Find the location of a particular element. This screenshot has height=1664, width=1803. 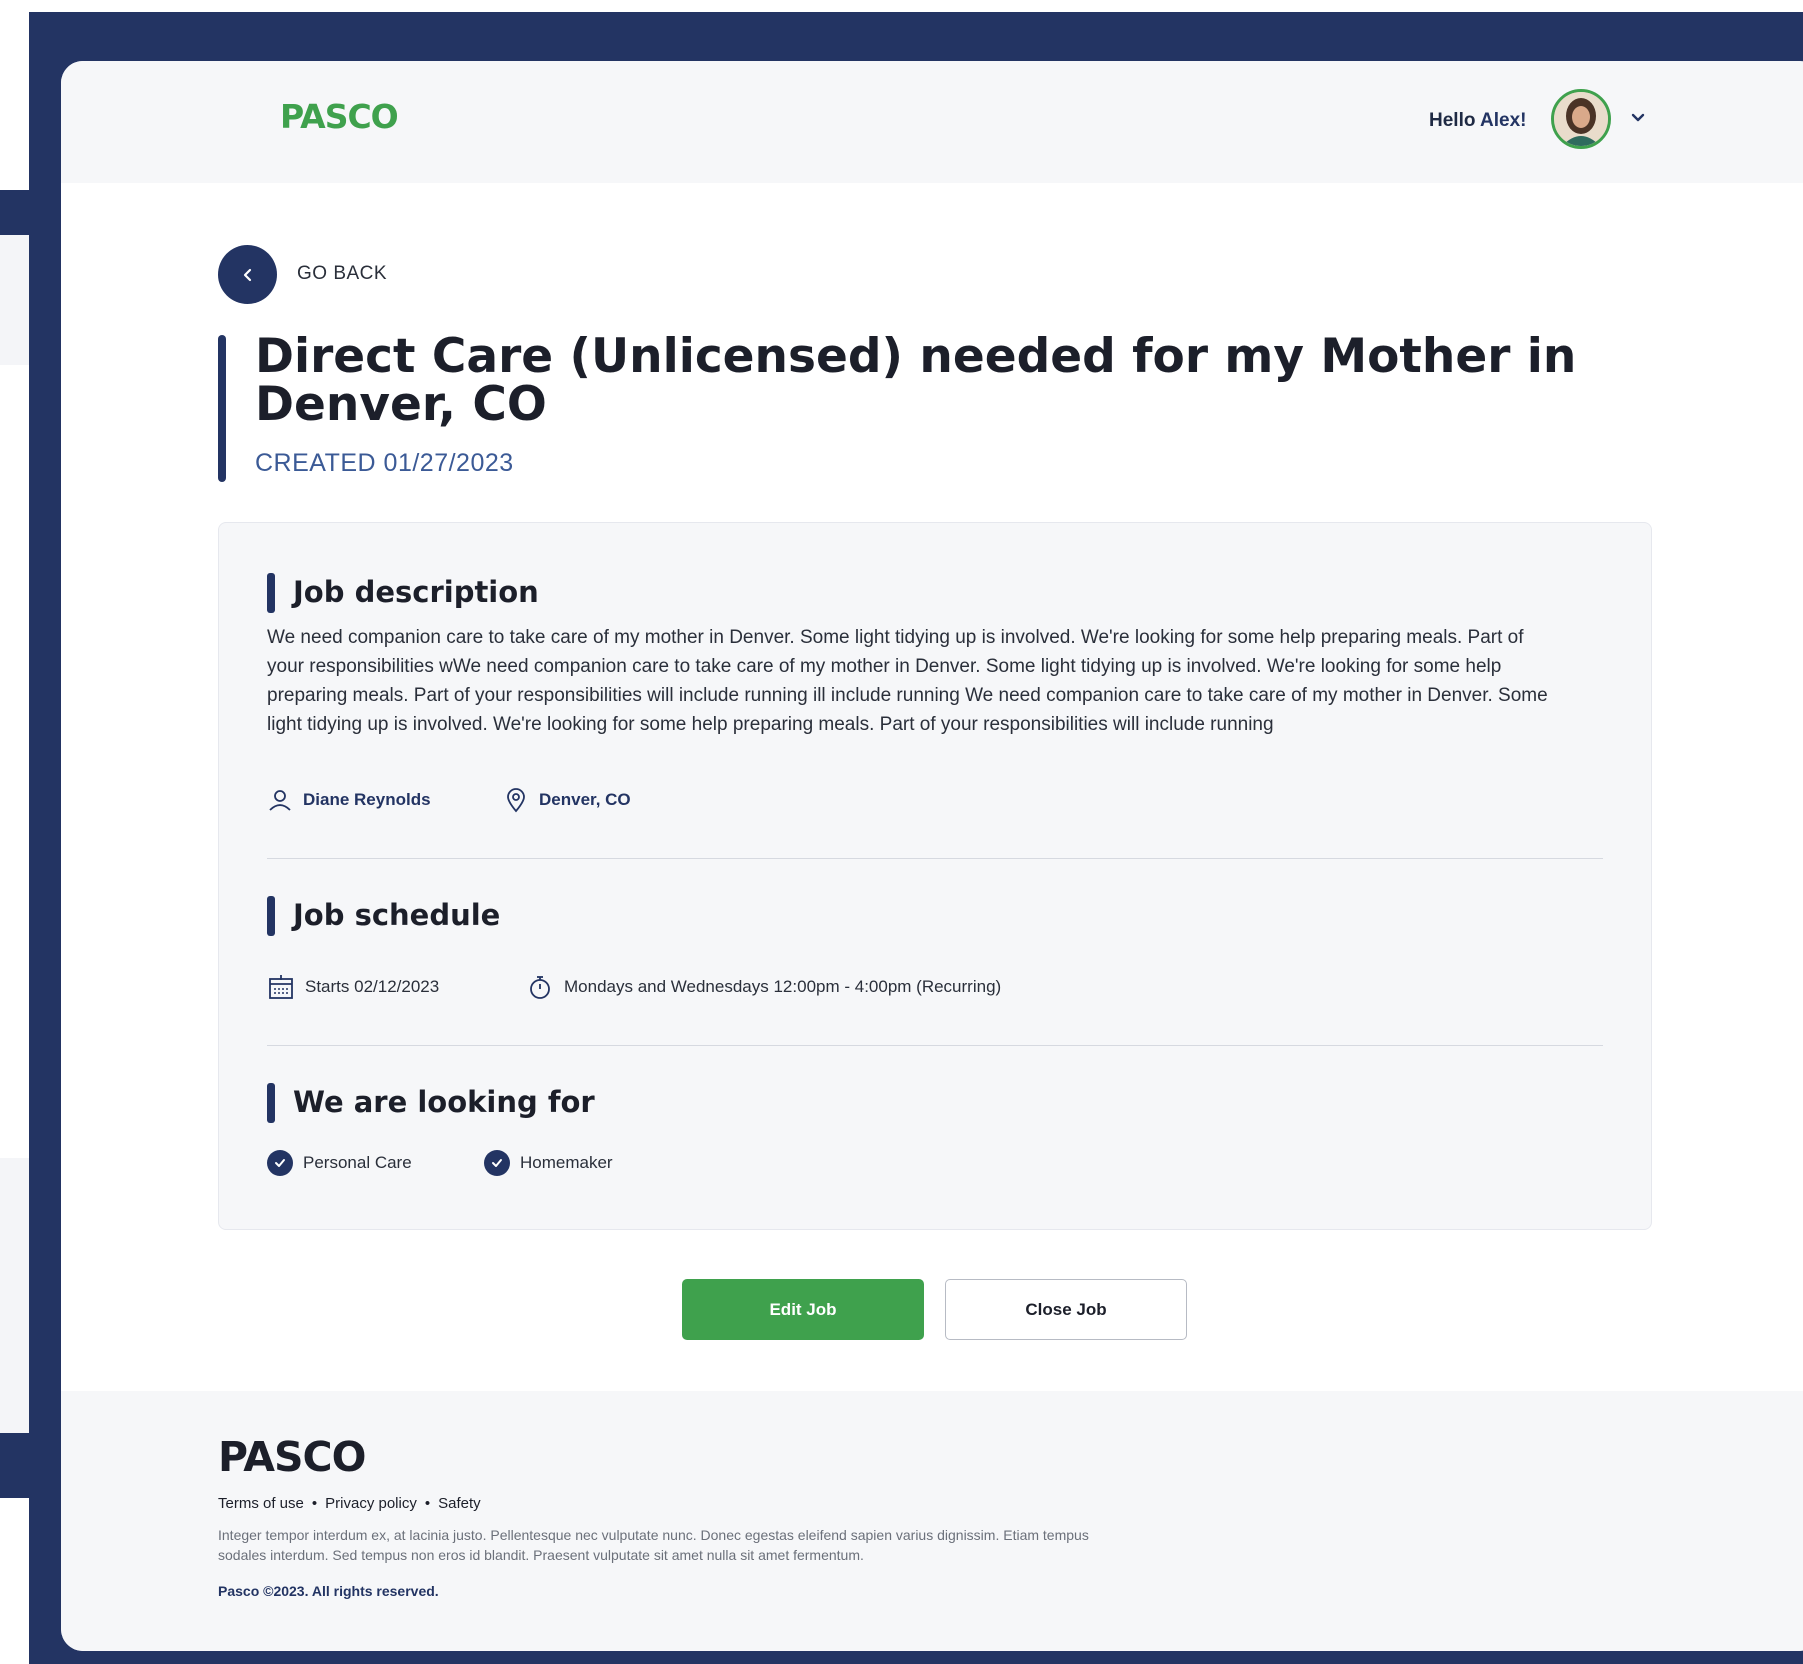

requirement-label: Personal Care is located at coordinates (357, 1162).